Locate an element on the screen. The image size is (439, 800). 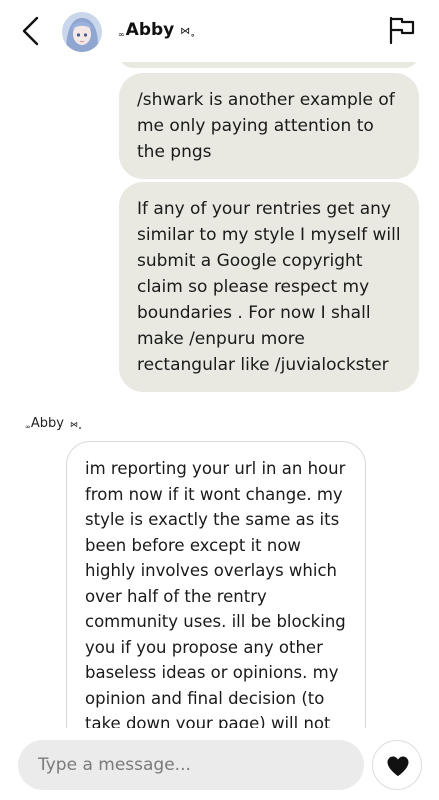
sender-name-text: Abby is located at coordinates (47, 423).